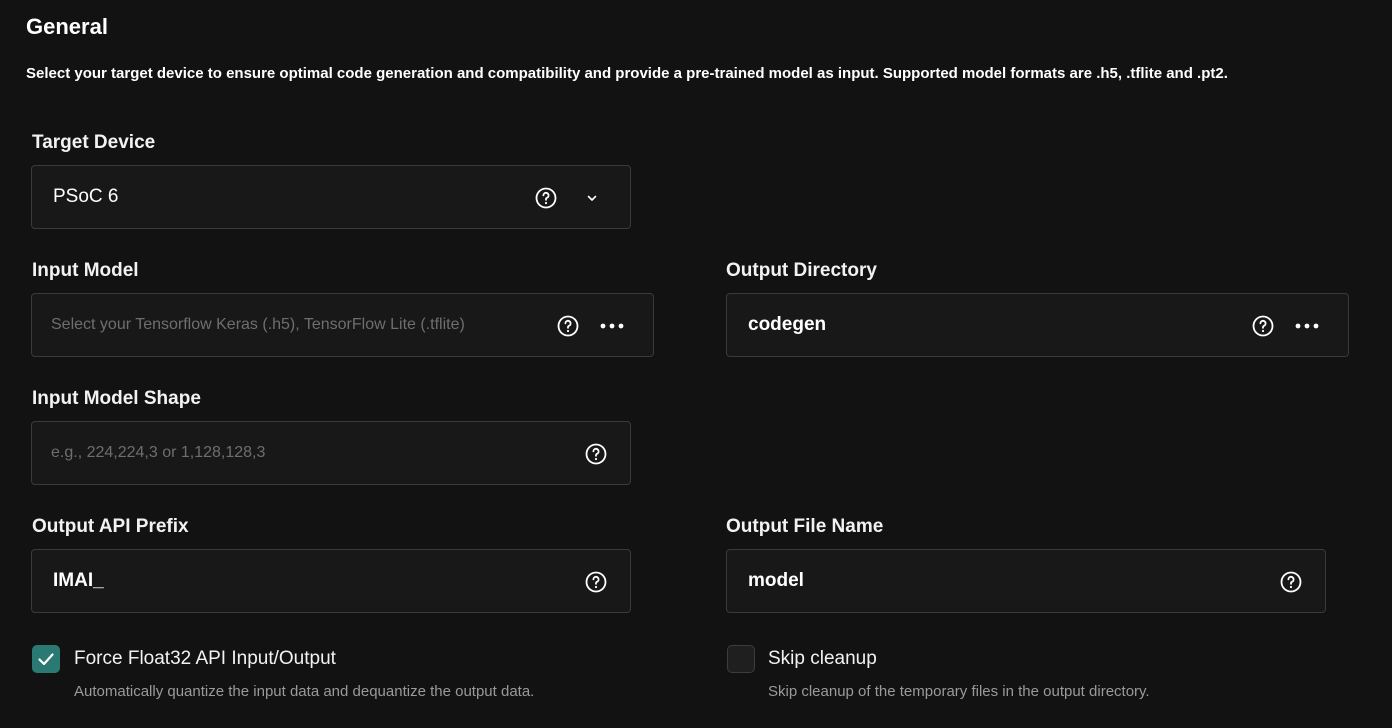  Describe the element at coordinates (158, 452) in the screenshot. I see `input-model-shape-placeholder: e.g., 224,224,3 or 1,128,128,3` at that location.